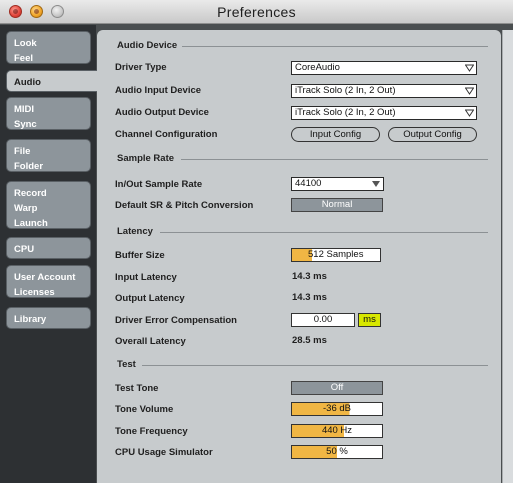  Describe the element at coordinates (22, 151) in the screenshot. I see `tab-label: File` at that location.